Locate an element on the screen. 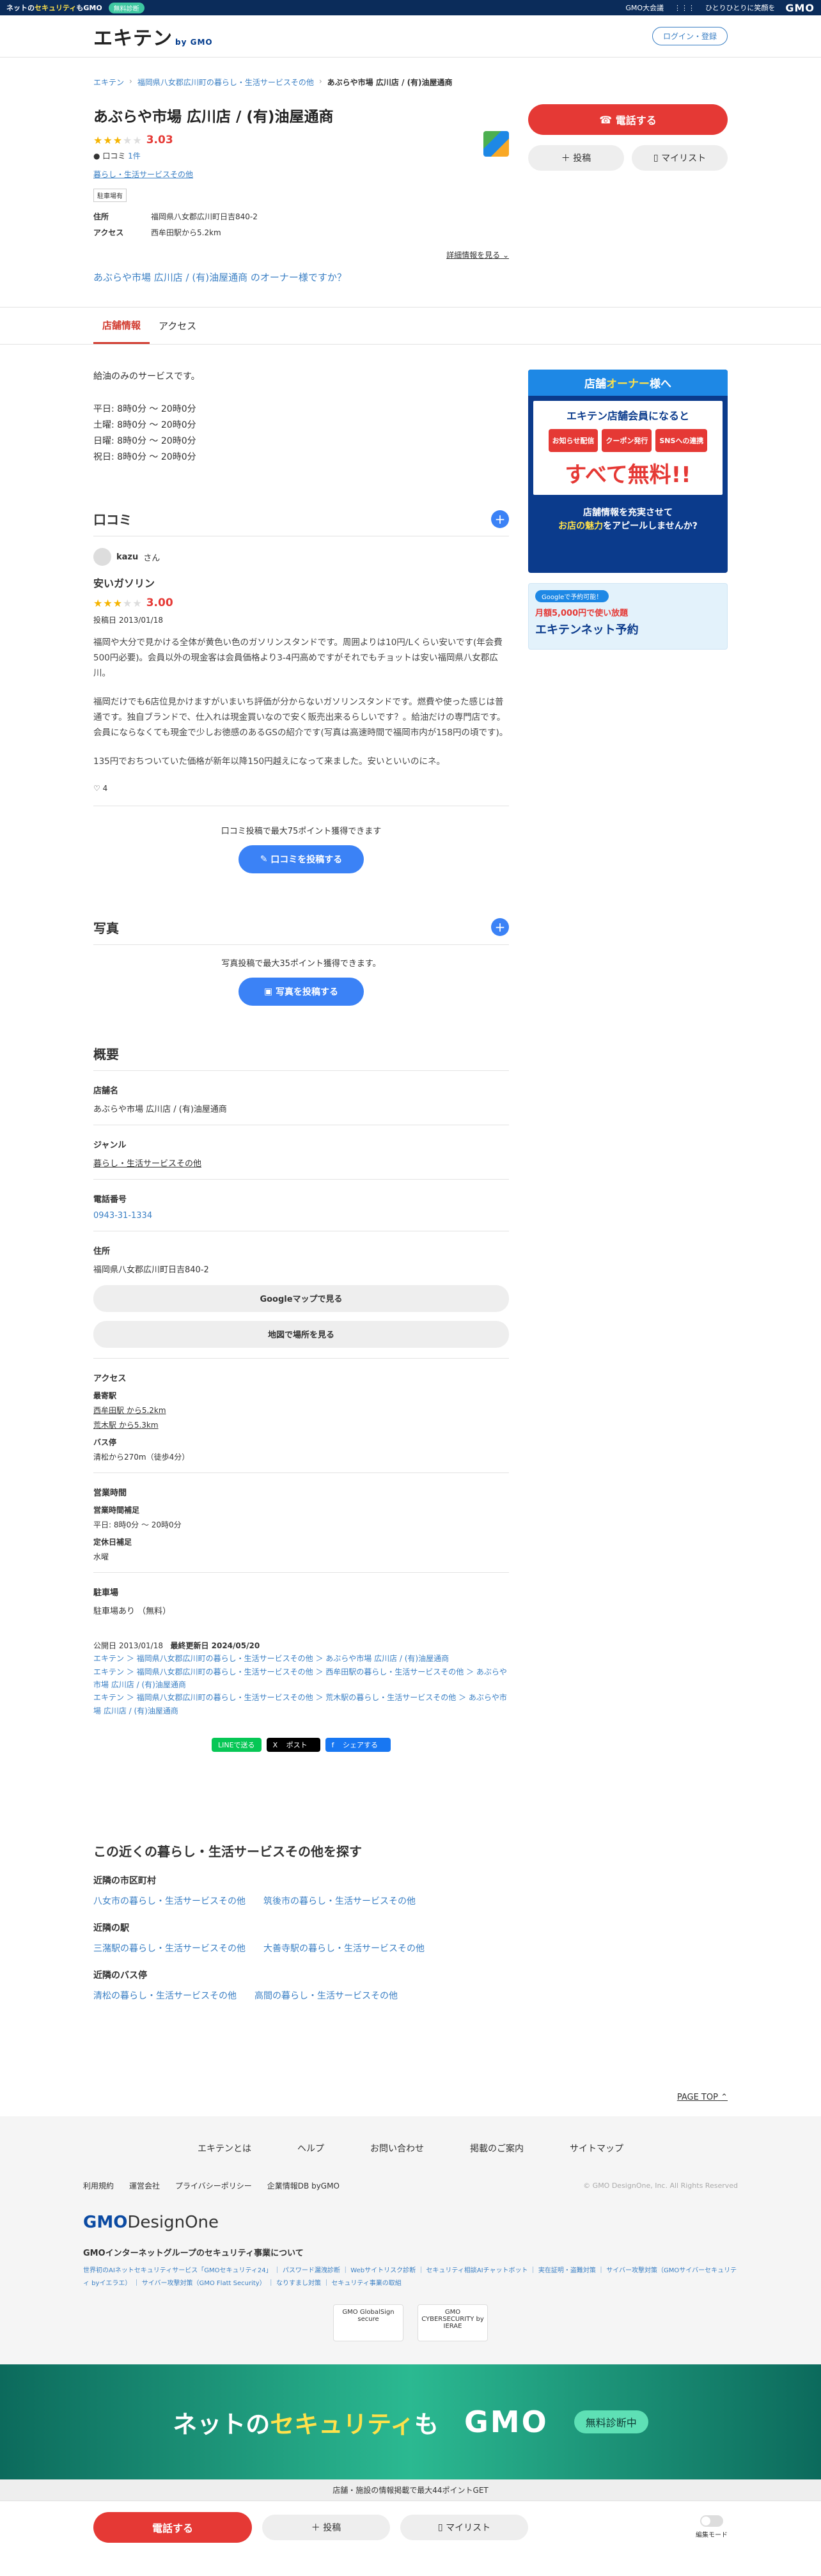 The image size is (821, 2576). net-reservation-banner: Googleで予約可能！ 月額5,000円で使い放題 エキテンネット予約 is located at coordinates (628, 616).